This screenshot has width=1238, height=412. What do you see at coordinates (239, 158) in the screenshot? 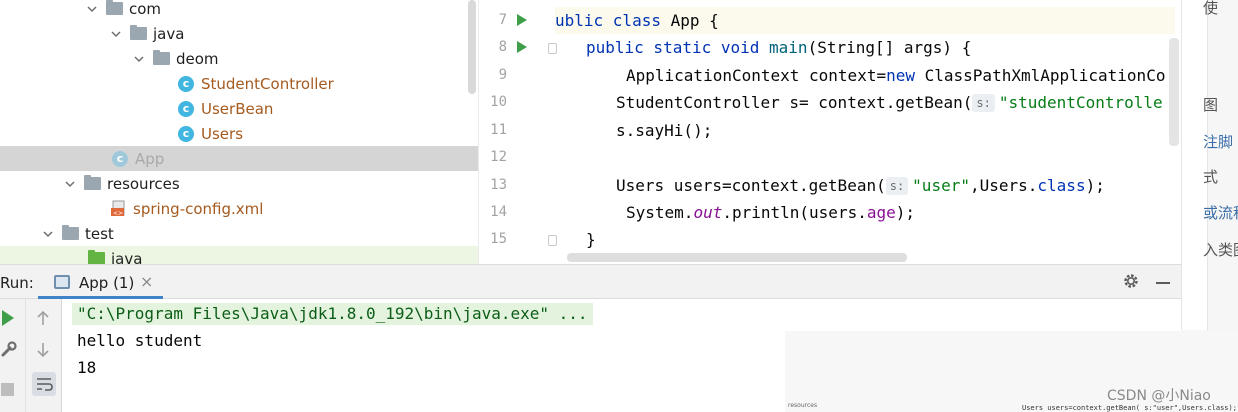
I see `tree-item-app: c App` at bounding box center [239, 158].